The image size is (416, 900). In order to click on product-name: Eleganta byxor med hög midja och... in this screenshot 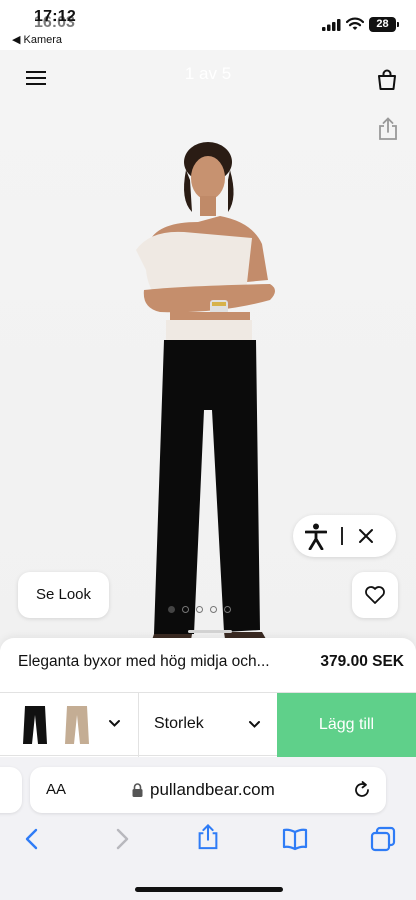, I will do `click(159, 662)`.